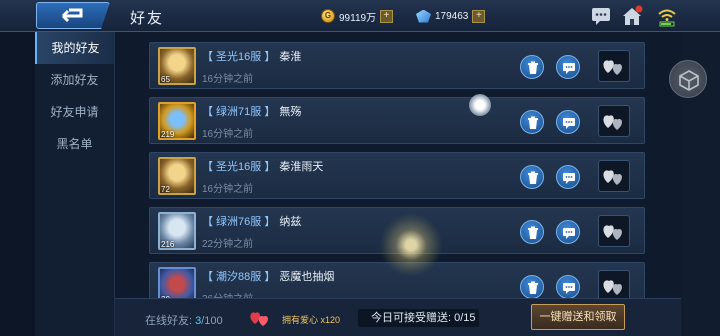  Describe the element at coordinates (177, 121) in the screenshot. I see `friend-avatar: 219` at that location.